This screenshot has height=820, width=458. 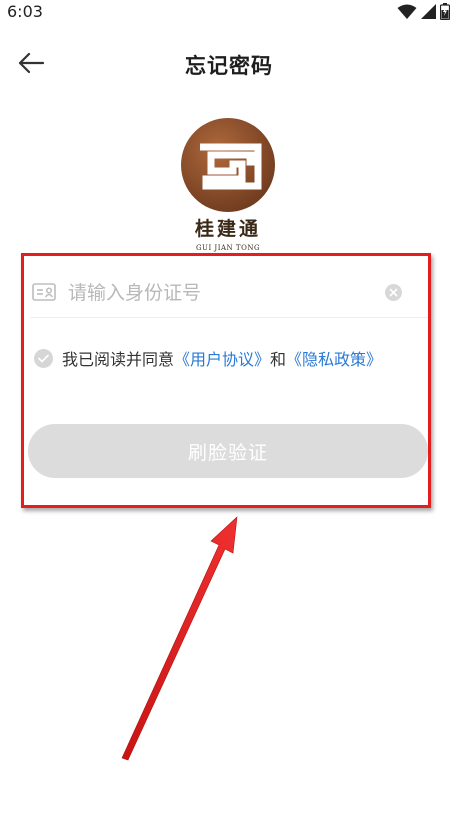 I want to click on wifi-icon, so click(x=407, y=11).